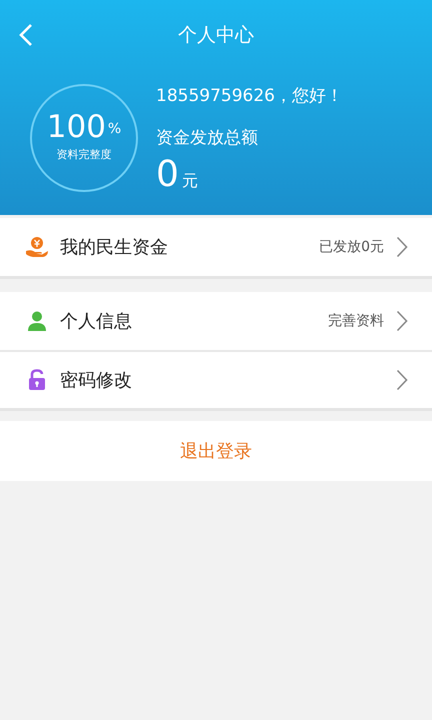  What do you see at coordinates (249, 96) in the screenshot?
I see `greeting: 18559759626，您好！` at bounding box center [249, 96].